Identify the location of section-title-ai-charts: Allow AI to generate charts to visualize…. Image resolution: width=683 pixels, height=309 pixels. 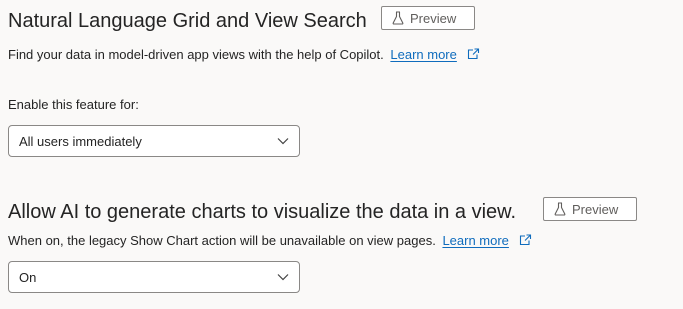
(262, 212).